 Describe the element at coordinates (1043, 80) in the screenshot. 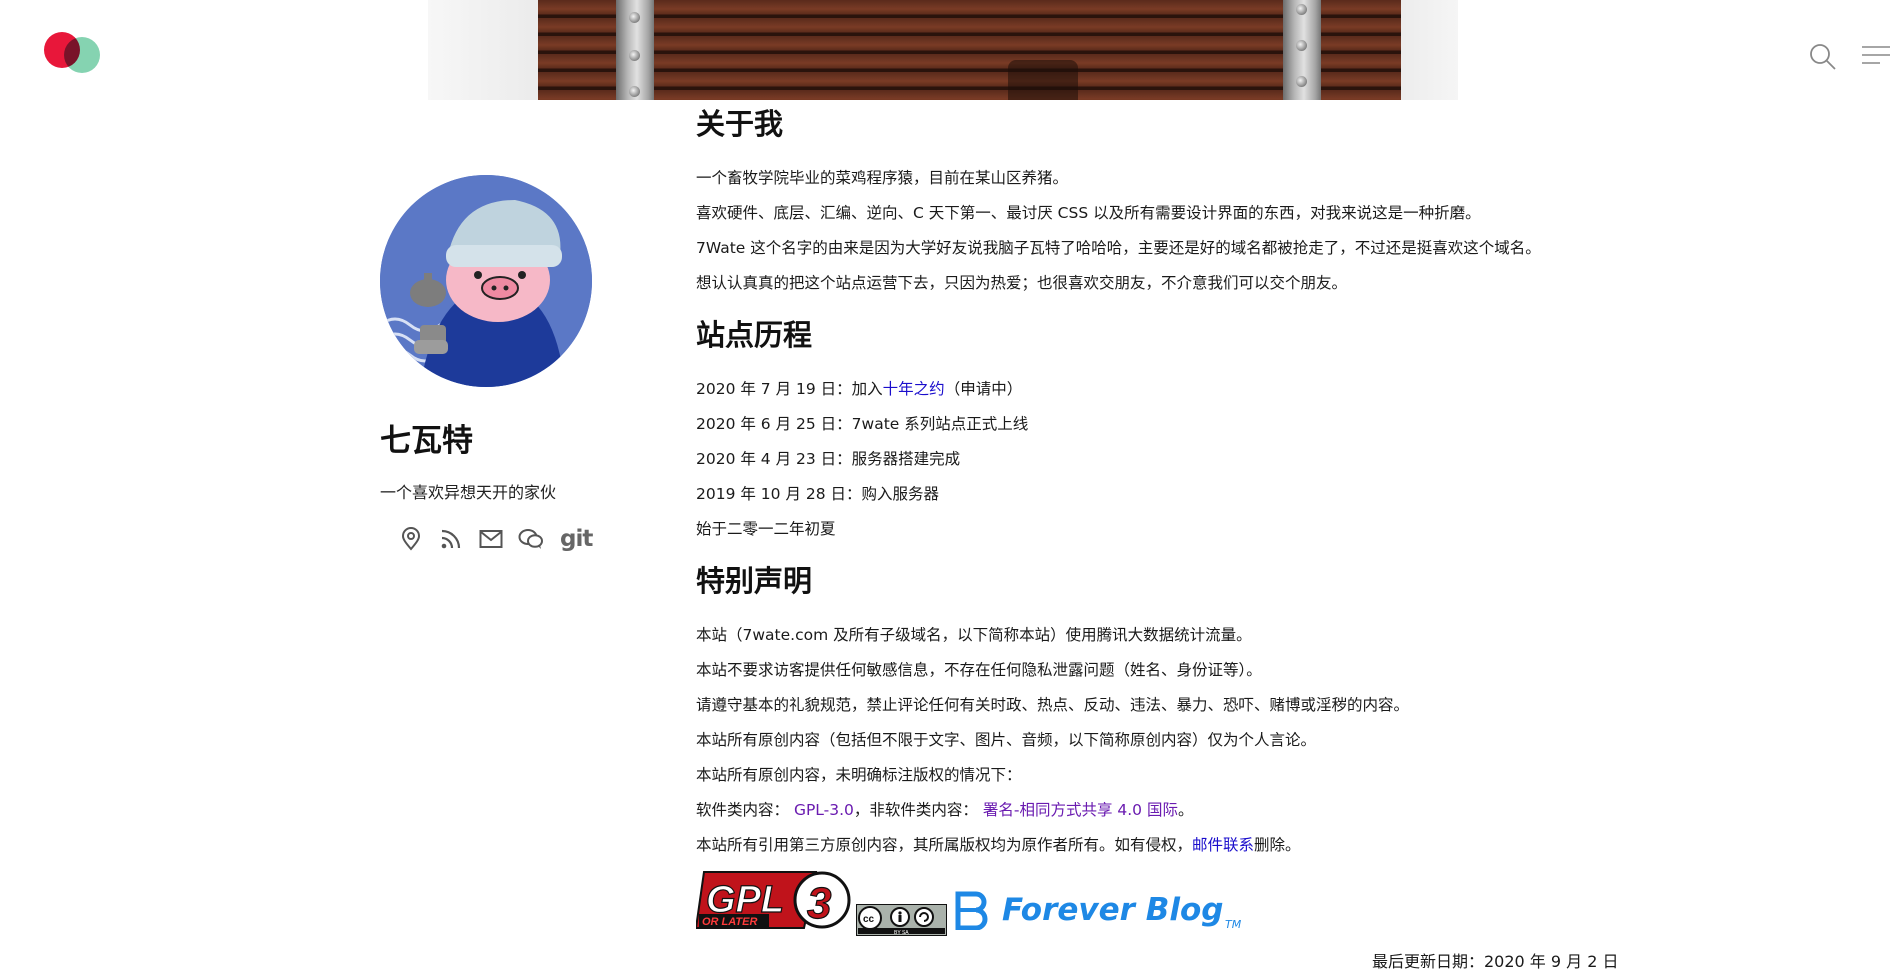

I see `bench-shadow` at that location.